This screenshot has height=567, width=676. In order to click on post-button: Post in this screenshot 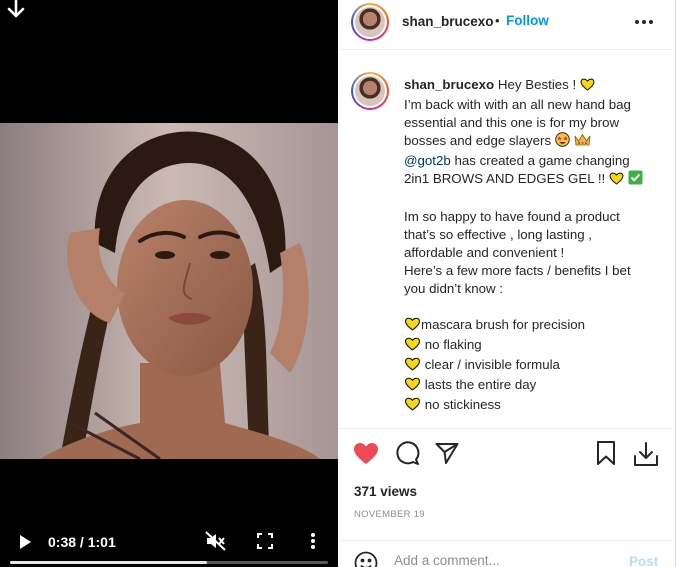, I will do `click(643, 560)`.